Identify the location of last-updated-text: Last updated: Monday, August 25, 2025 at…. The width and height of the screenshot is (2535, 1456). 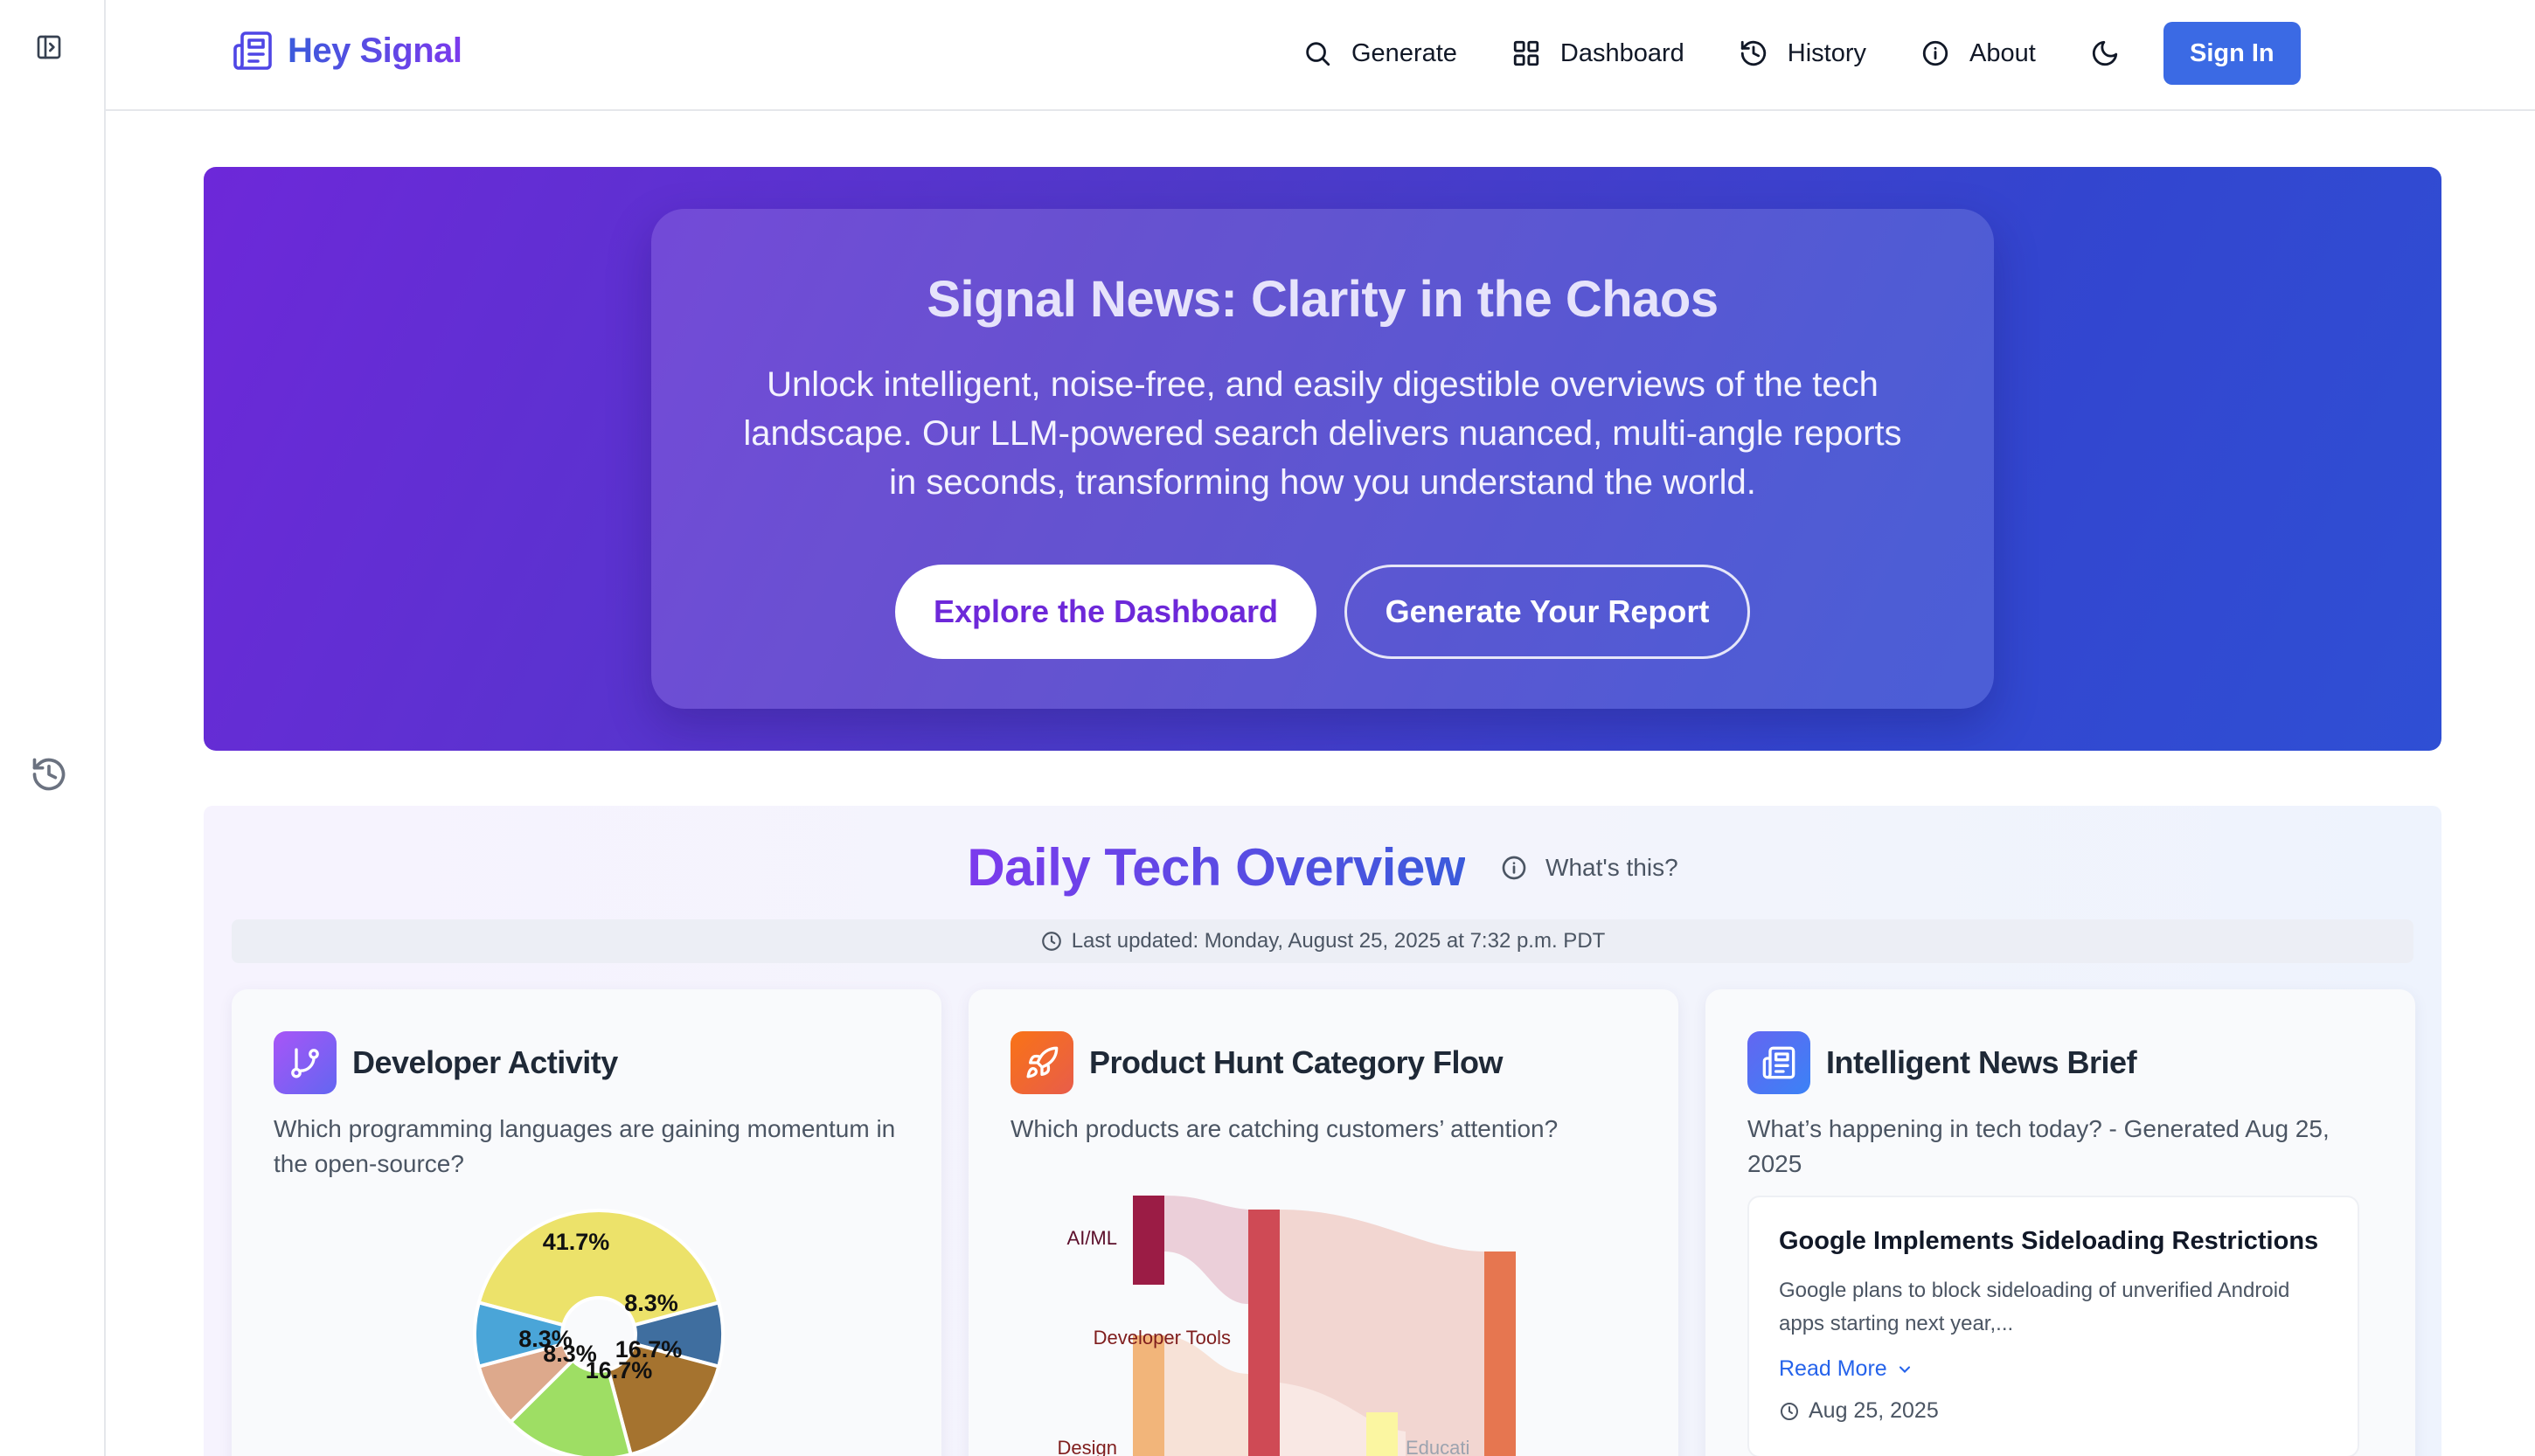
(1339, 941).